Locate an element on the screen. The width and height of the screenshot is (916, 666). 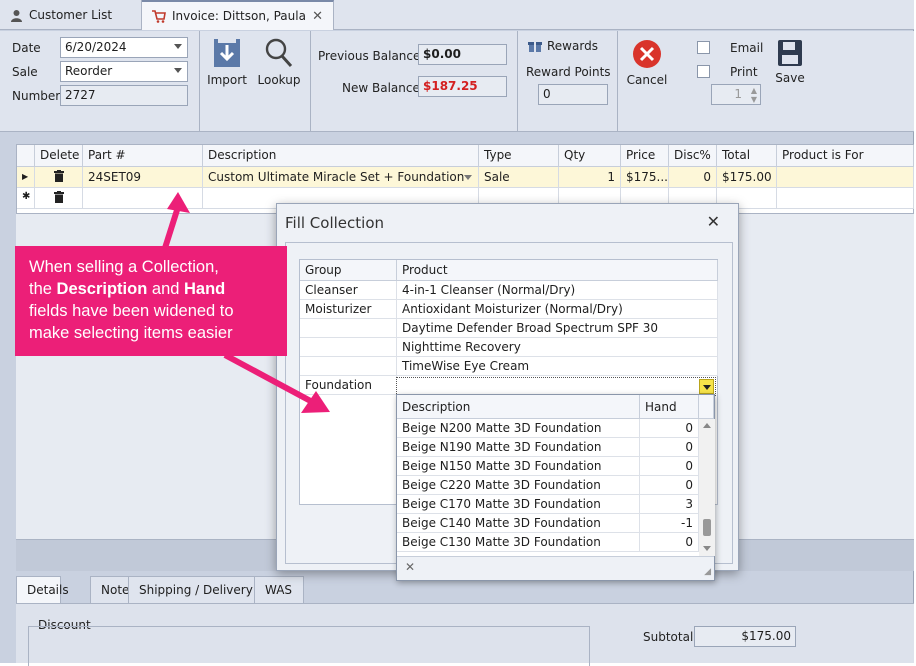
lookup-button: Lookup is located at coordinates (279, 62).